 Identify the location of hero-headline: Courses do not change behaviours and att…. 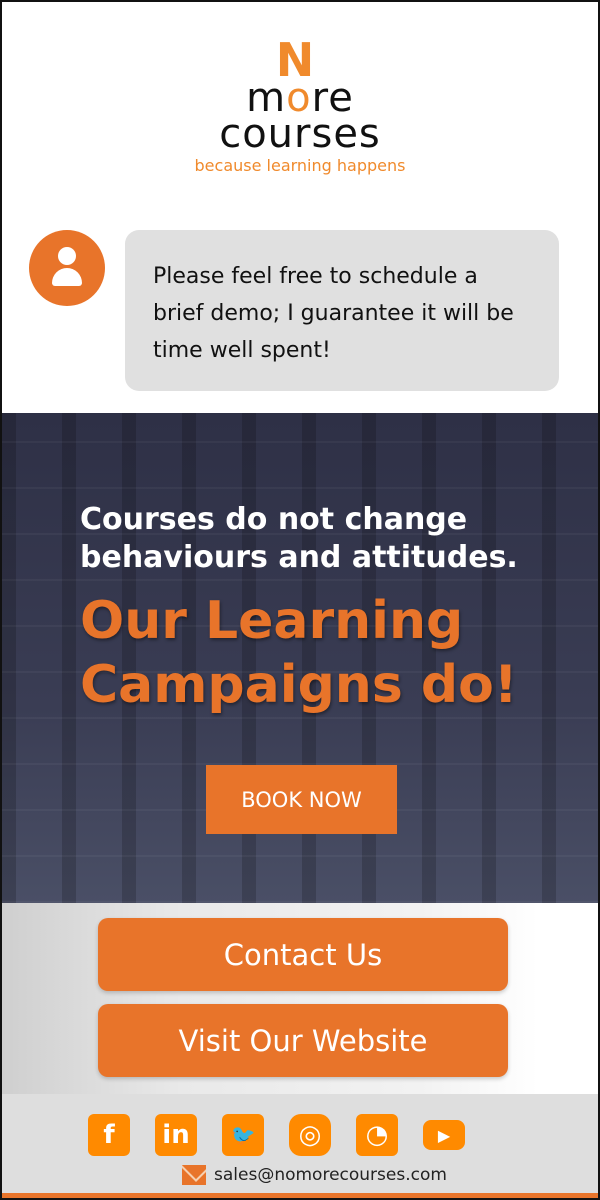
(299, 538).